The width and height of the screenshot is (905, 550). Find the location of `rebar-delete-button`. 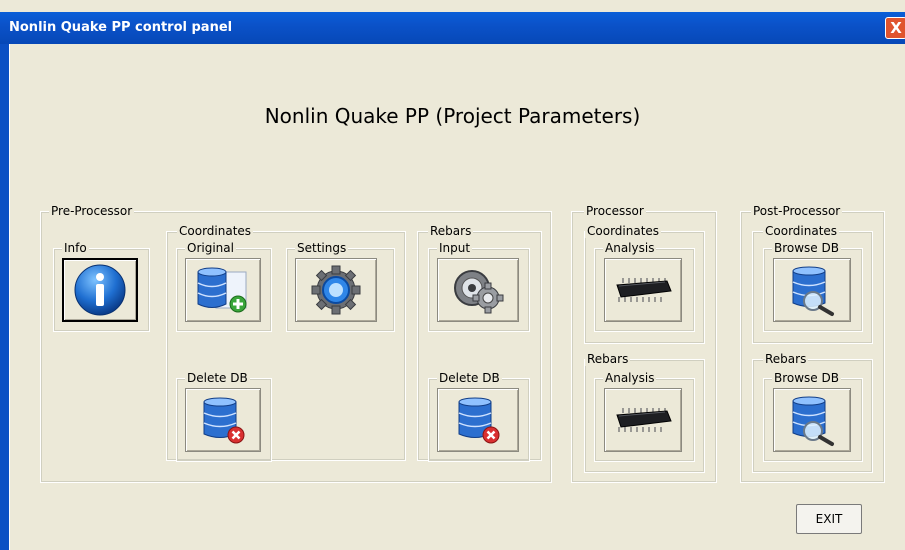

rebar-delete-button is located at coordinates (478, 420).